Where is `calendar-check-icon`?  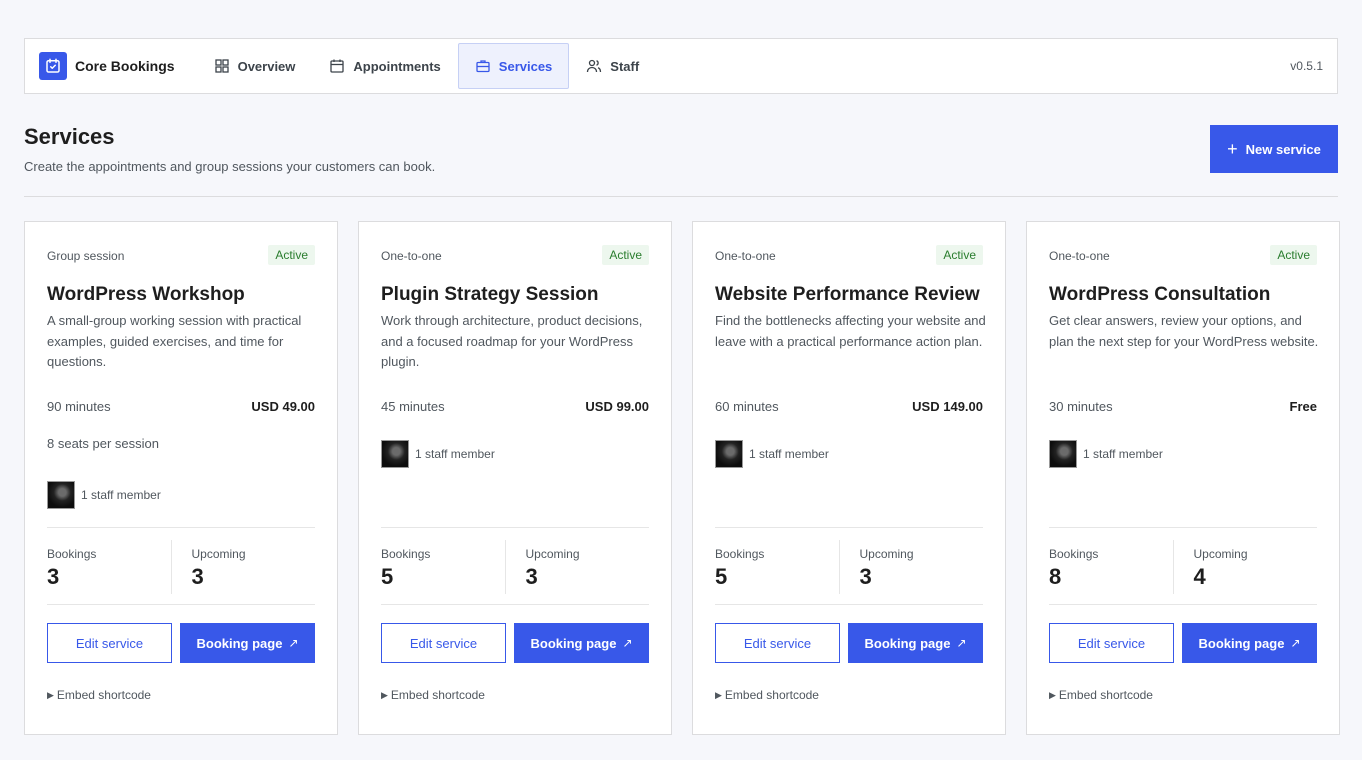 calendar-check-icon is located at coordinates (53, 66).